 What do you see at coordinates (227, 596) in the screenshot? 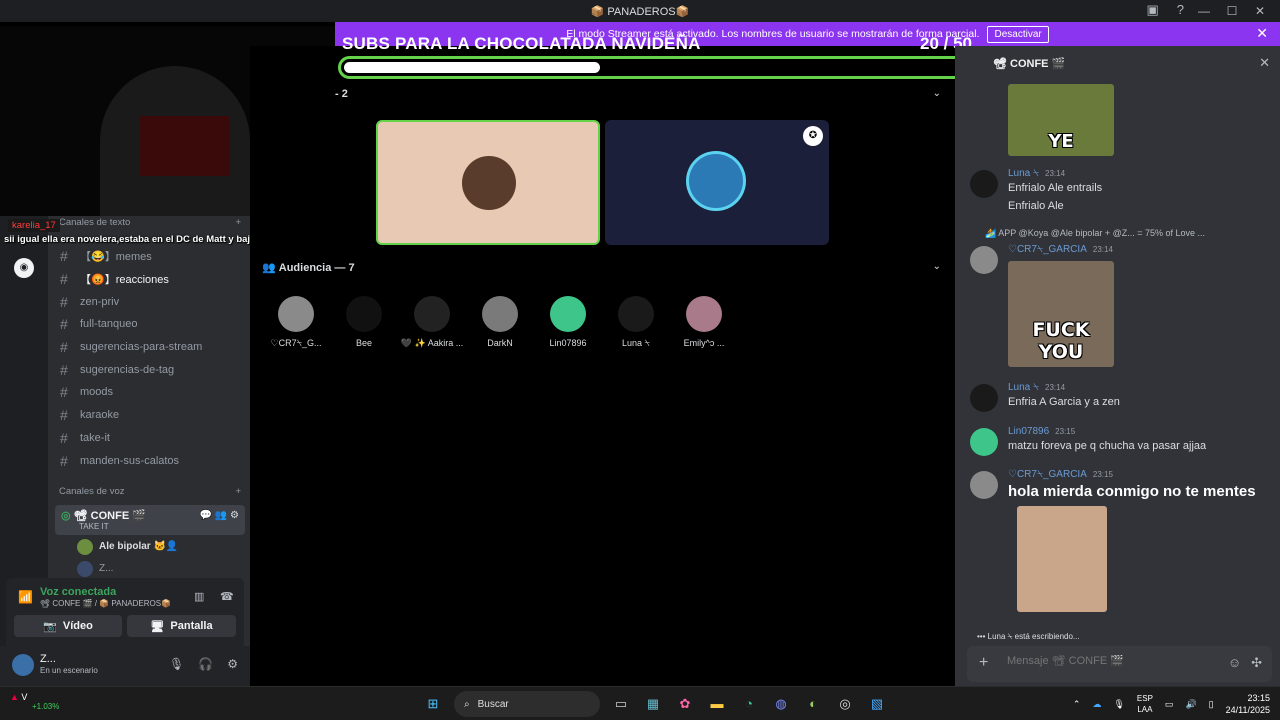
I see `disconnect-icon: ☎` at bounding box center [227, 596].